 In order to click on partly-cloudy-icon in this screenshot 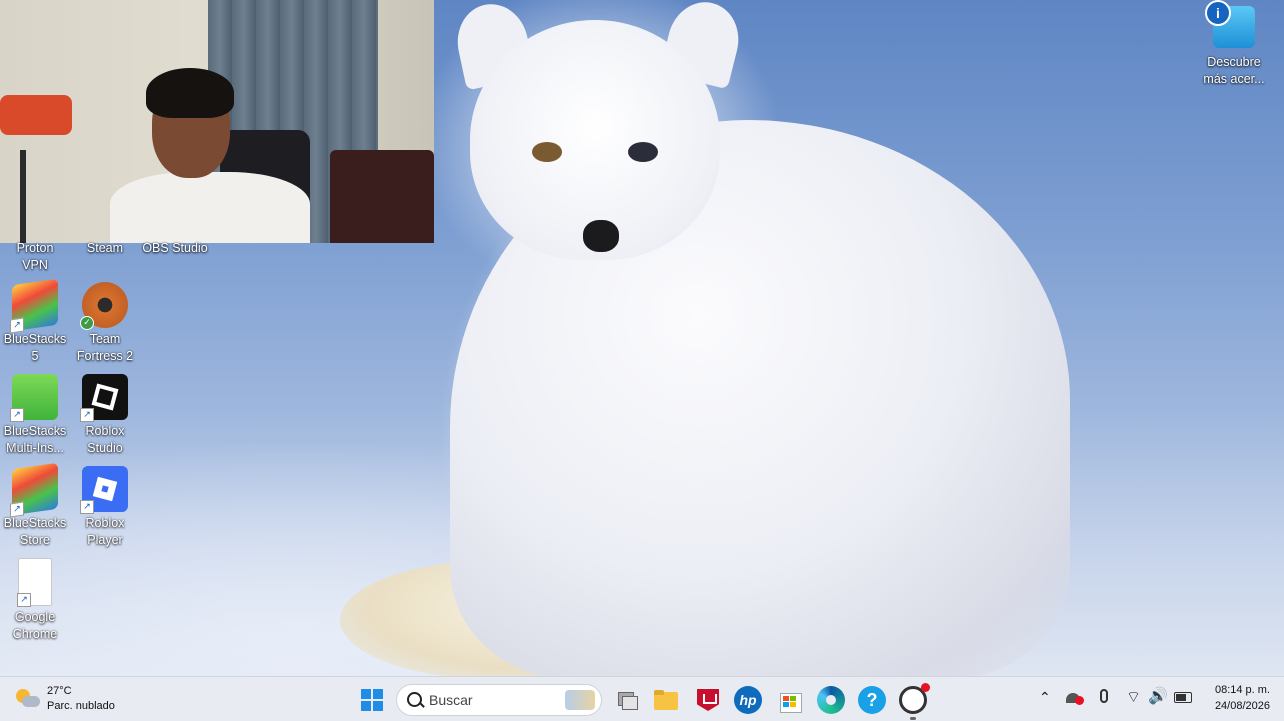, I will do `click(28, 699)`.